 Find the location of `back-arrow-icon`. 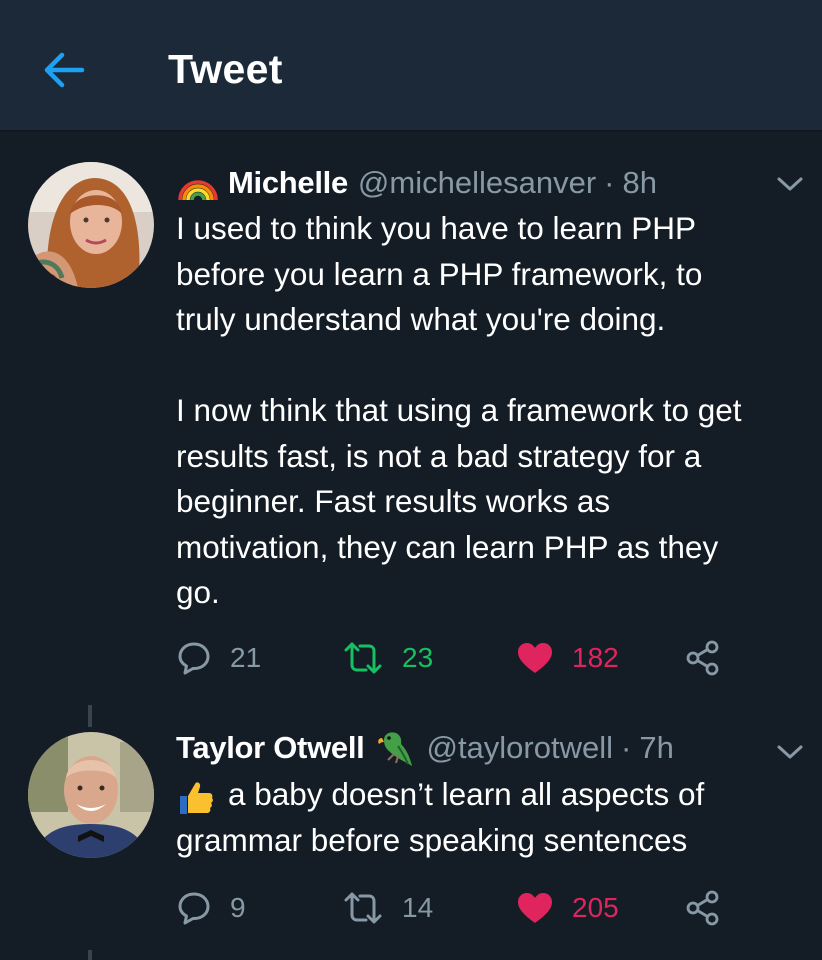

back-arrow-icon is located at coordinates (64, 70).